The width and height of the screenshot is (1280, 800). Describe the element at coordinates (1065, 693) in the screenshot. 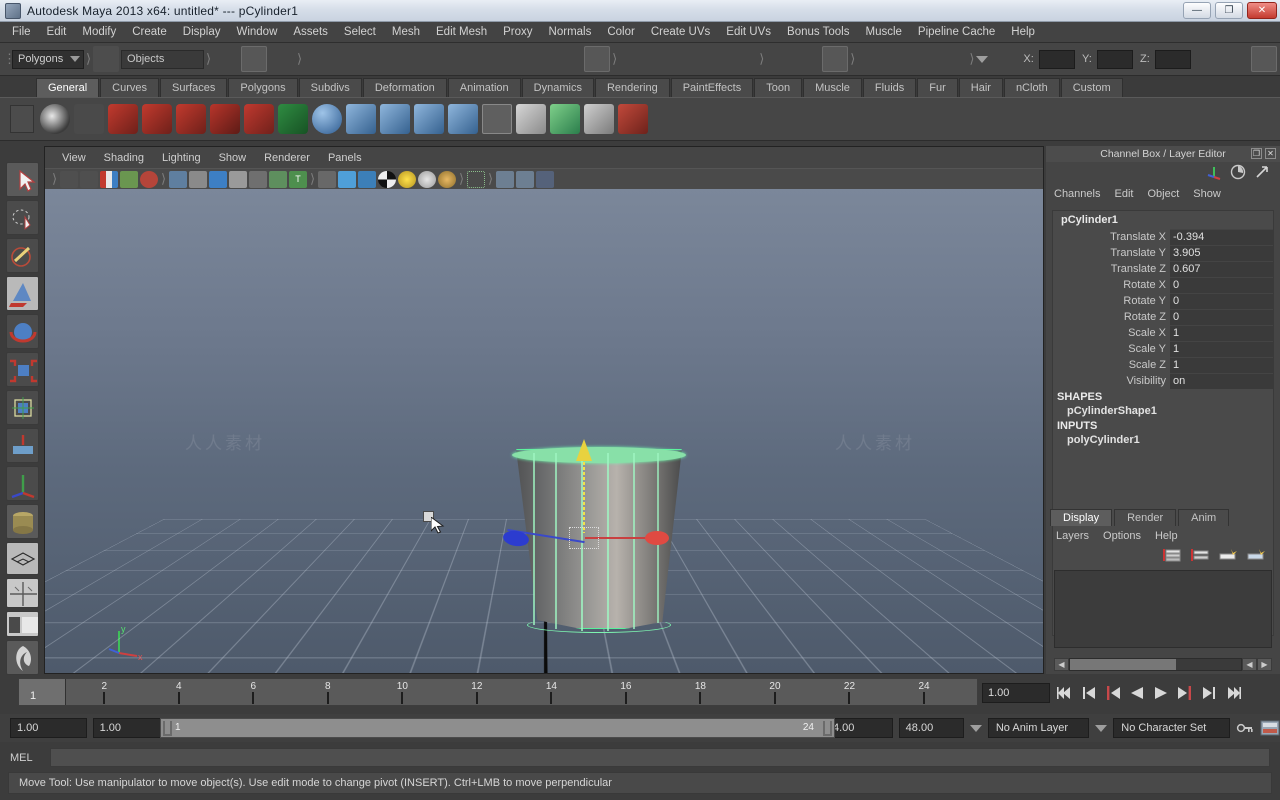

I see `go-to-start-button` at that location.